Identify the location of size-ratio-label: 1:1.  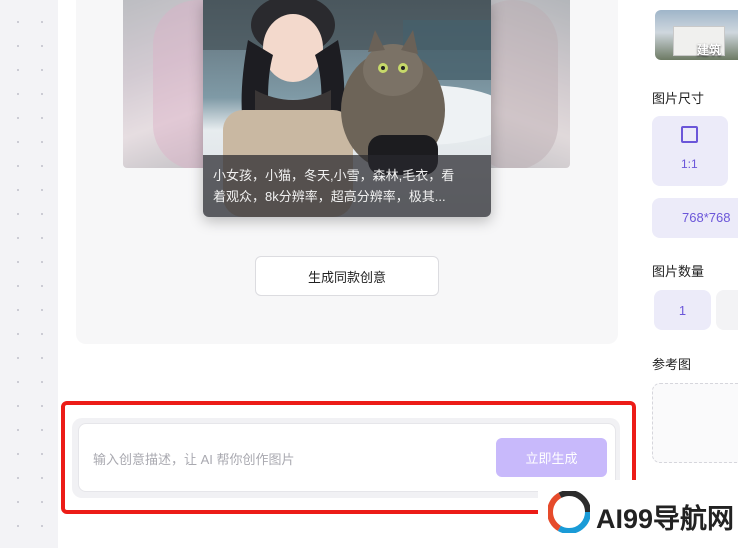
(689, 164).